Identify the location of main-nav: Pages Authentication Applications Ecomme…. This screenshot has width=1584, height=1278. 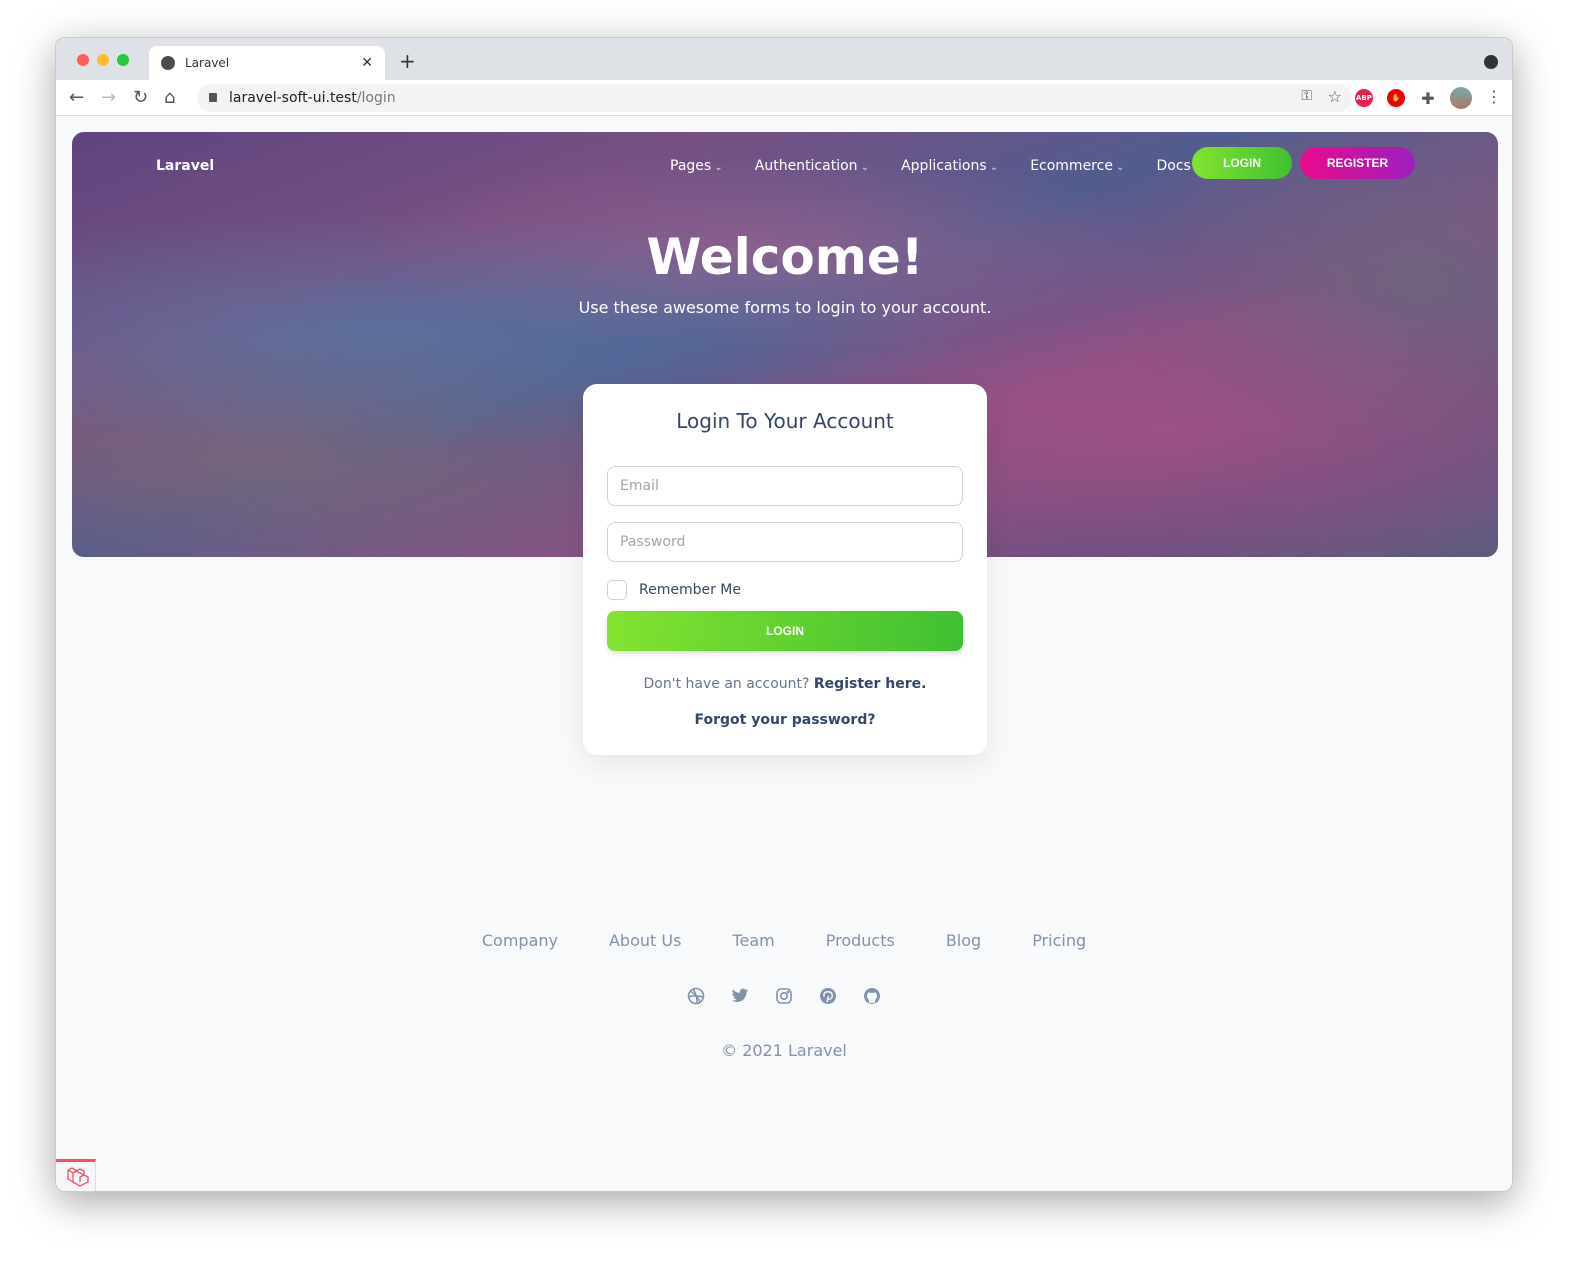
(936, 166).